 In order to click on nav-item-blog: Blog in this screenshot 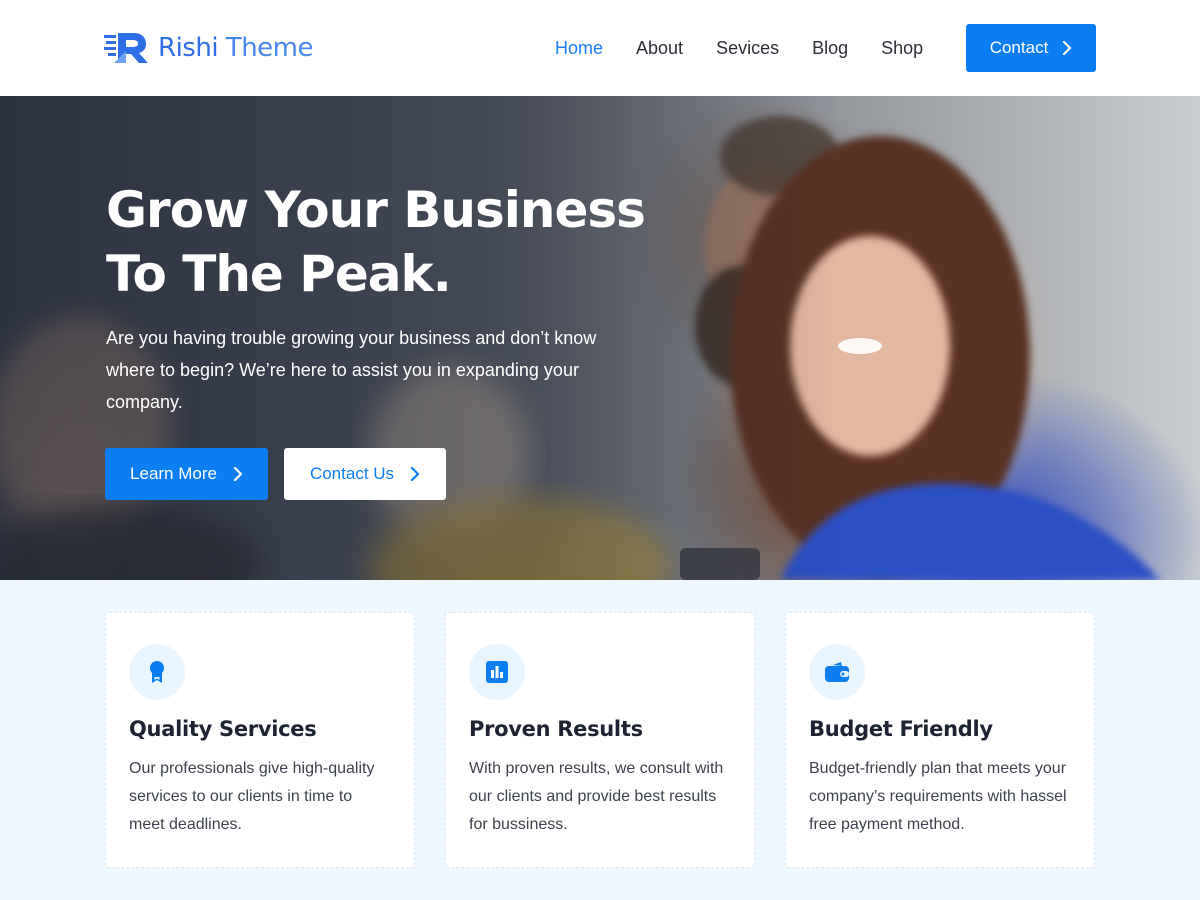, I will do `click(830, 48)`.